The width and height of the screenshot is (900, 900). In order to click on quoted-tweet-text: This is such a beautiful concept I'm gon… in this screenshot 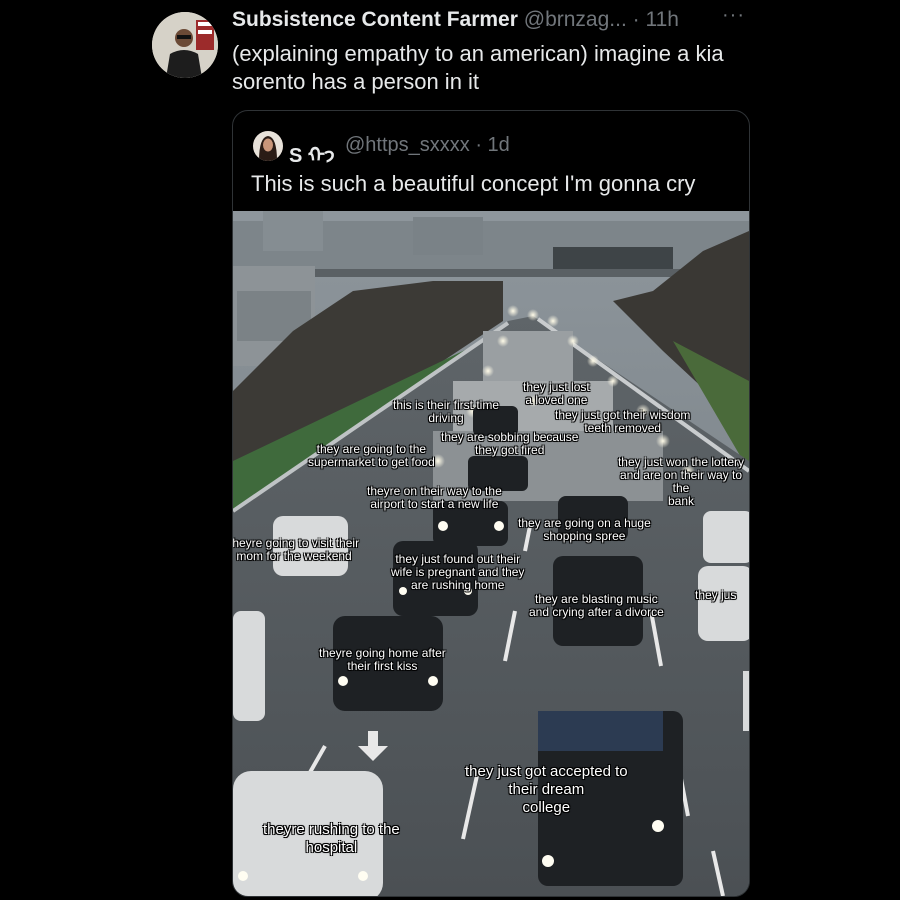, I will do `click(473, 183)`.